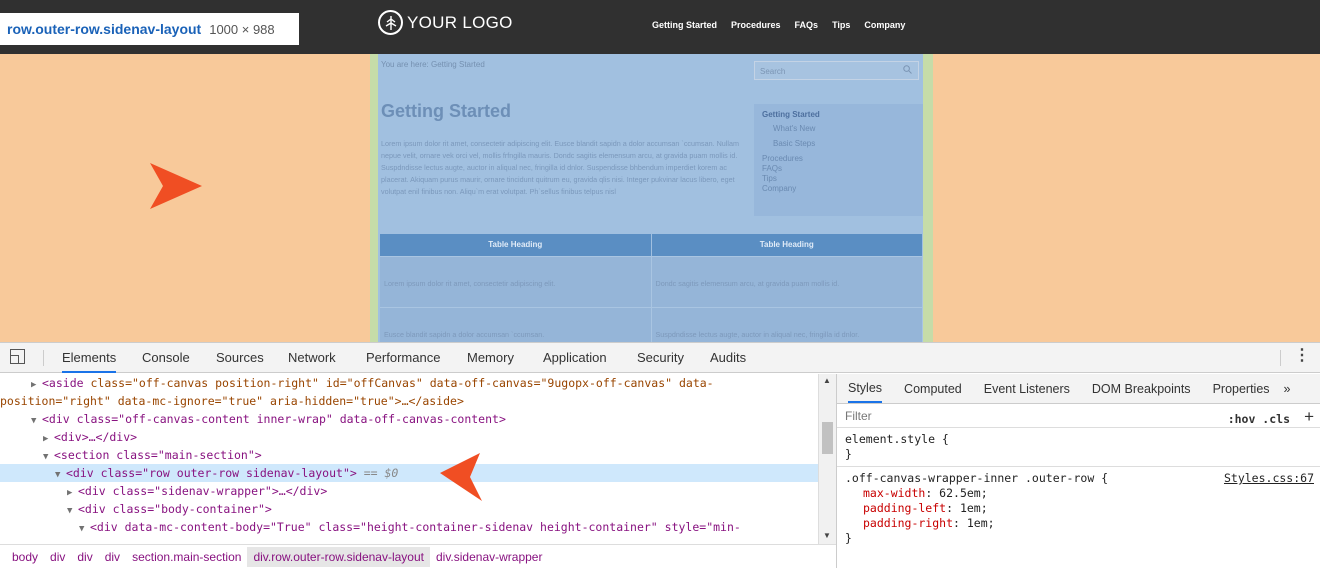  I want to click on tab-sources: Sources, so click(240, 358).